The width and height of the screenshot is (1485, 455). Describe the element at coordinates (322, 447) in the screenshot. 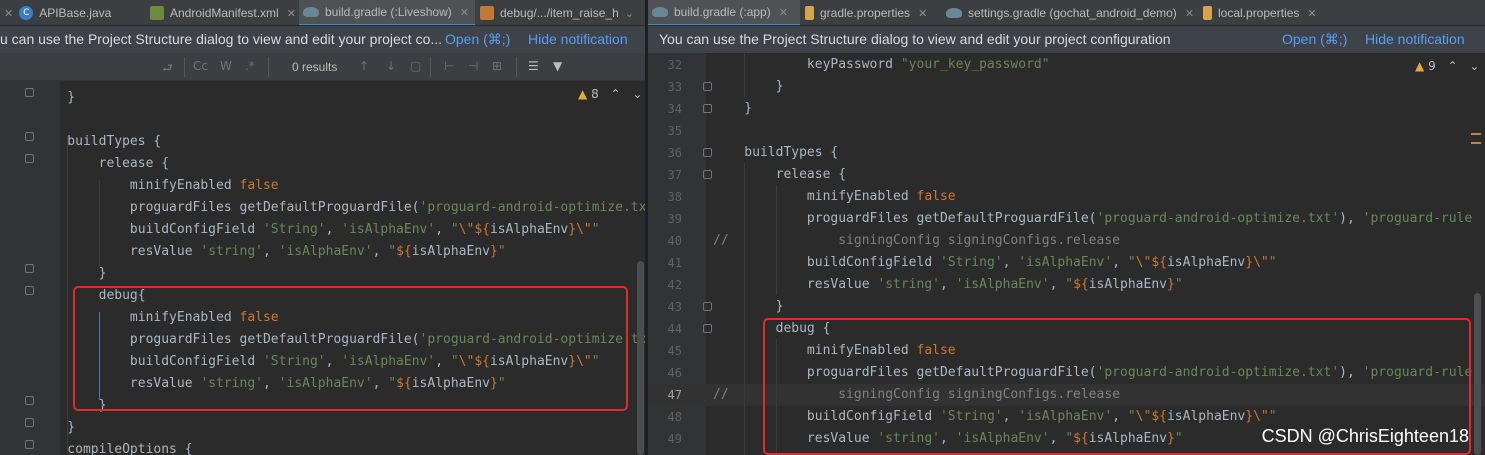

I see `code-line: compileOptions {` at that location.